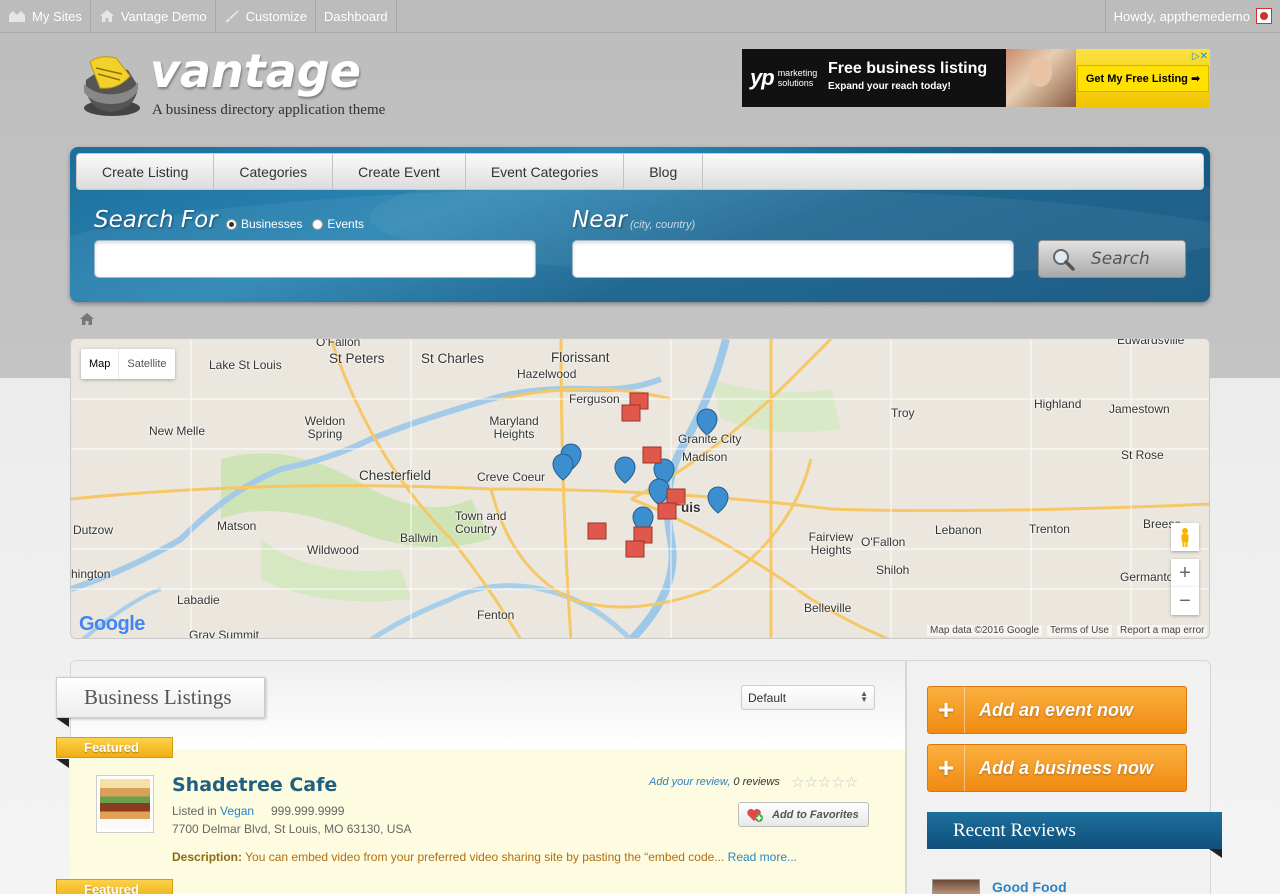 This screenshot has width=1280, height=894. Describe the element at coordinates (163, 16) in the screenshot. I see `site-name-label: Vantage Demo` at that location.